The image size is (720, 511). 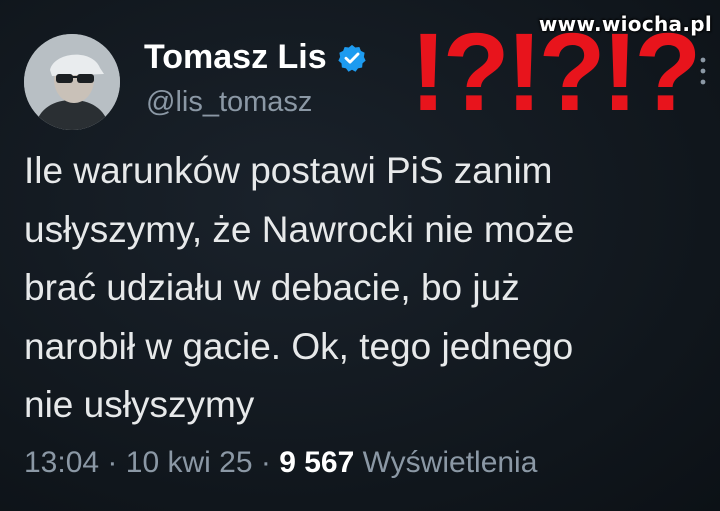 I want to click on tweet-metadata: 13:04 · 10 kwi 25 · 9 567 Wyświetlenia, so click(x=280, y=463).